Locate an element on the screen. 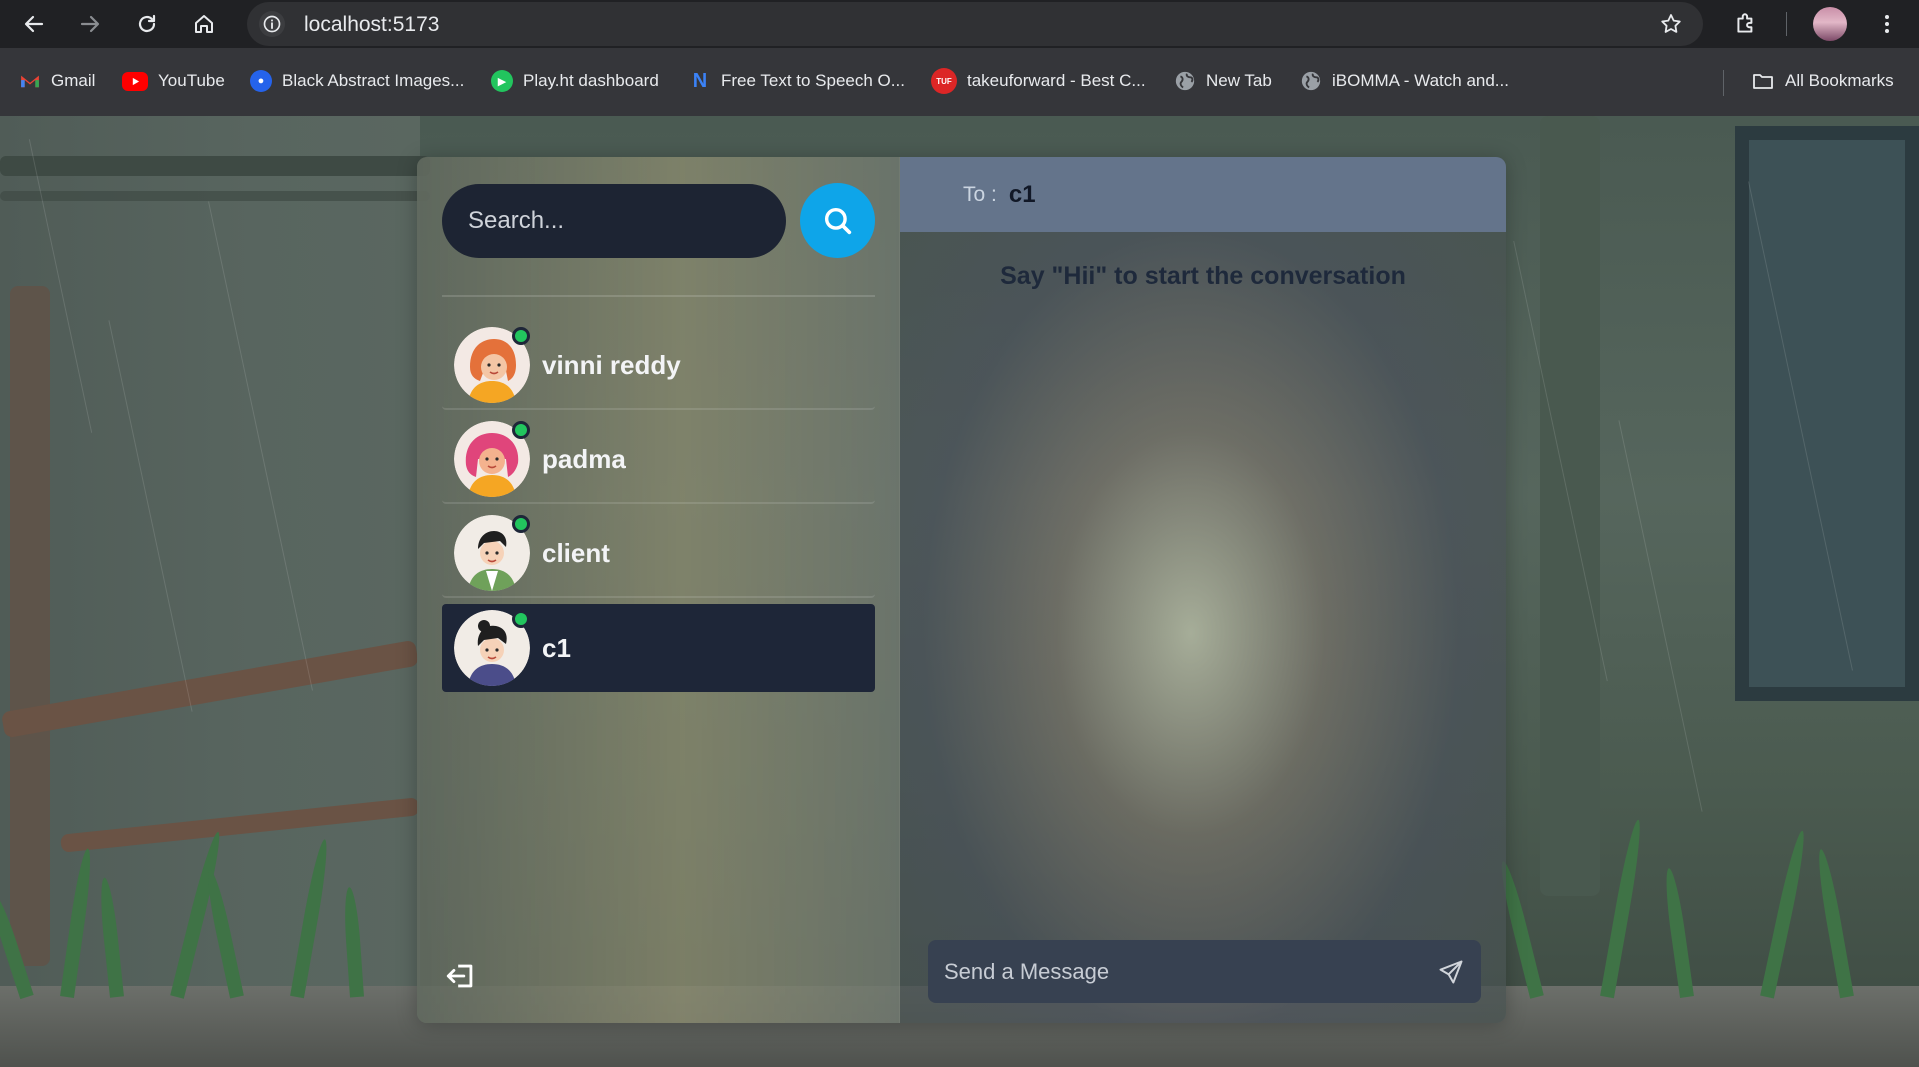 This screenshot has height=1067, width=1919. send-button is located at coordinates (1451, 972).